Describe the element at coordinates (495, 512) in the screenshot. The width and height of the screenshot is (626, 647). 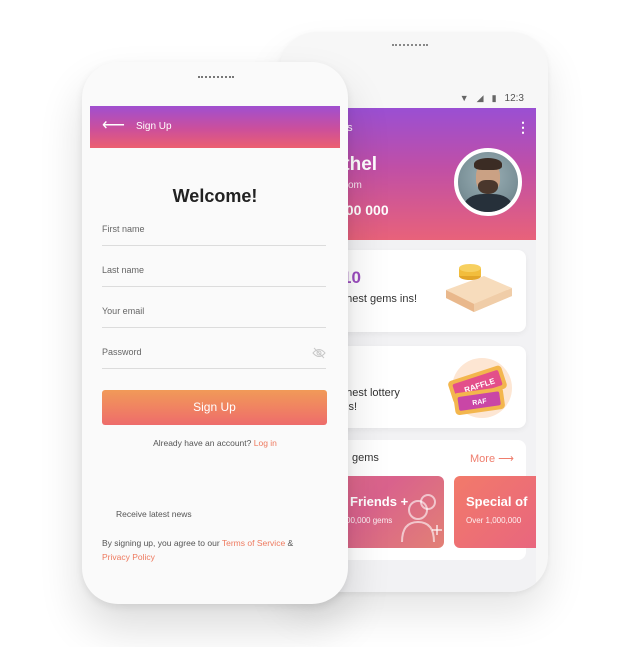
I see `special-offer-tile: Special of Over 1,000,000` at that location.